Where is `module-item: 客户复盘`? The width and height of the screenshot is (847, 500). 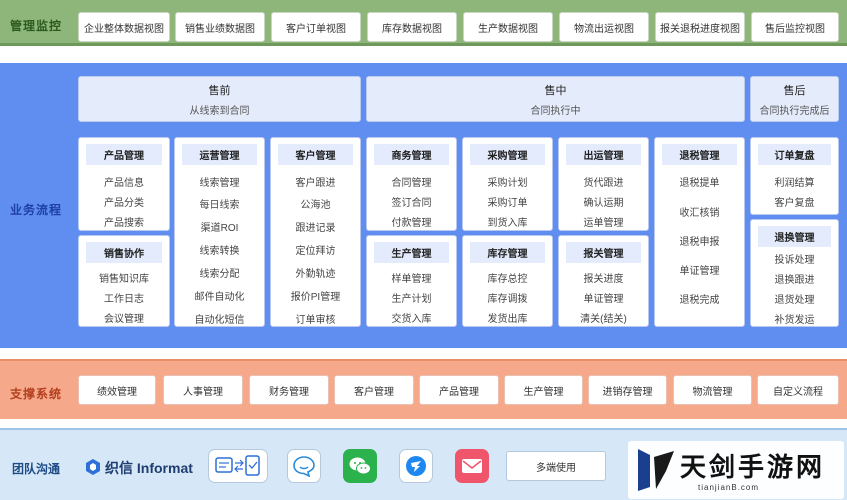 module-item: 客户复盘 is located at coordinates (794, 201).